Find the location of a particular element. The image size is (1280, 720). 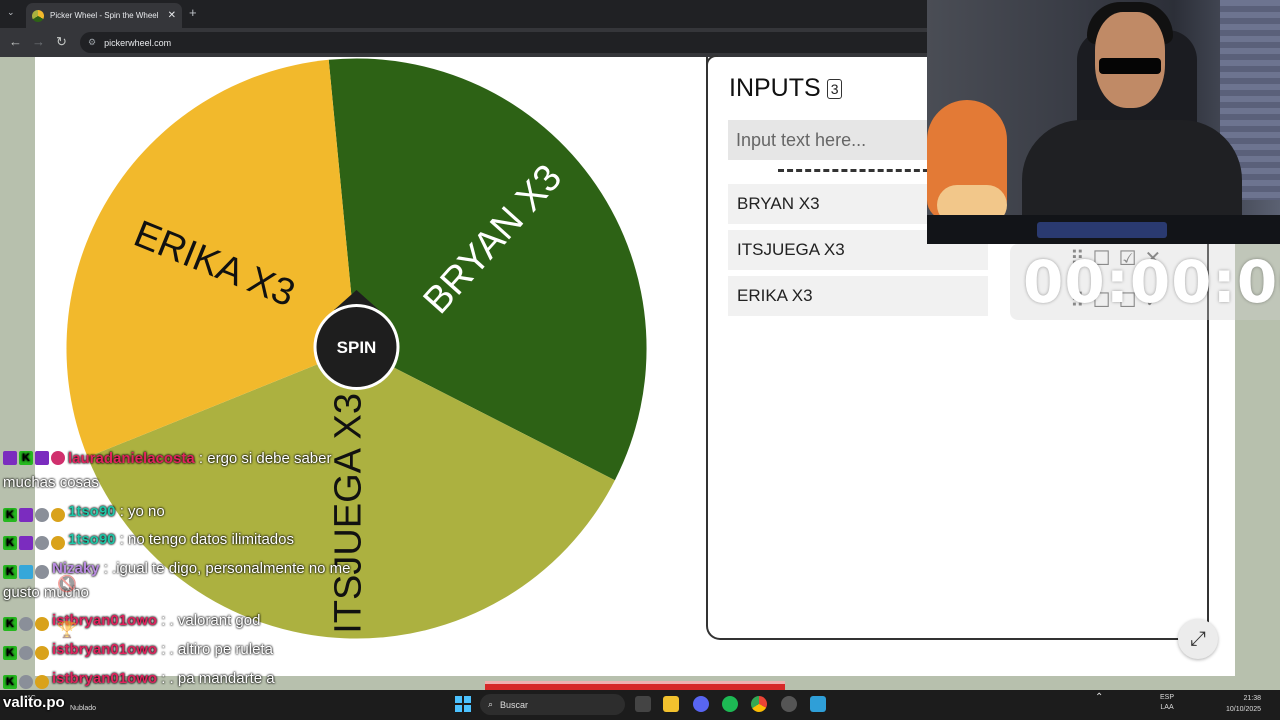

cyan-badge-icon is located at coordinates (26, 571).